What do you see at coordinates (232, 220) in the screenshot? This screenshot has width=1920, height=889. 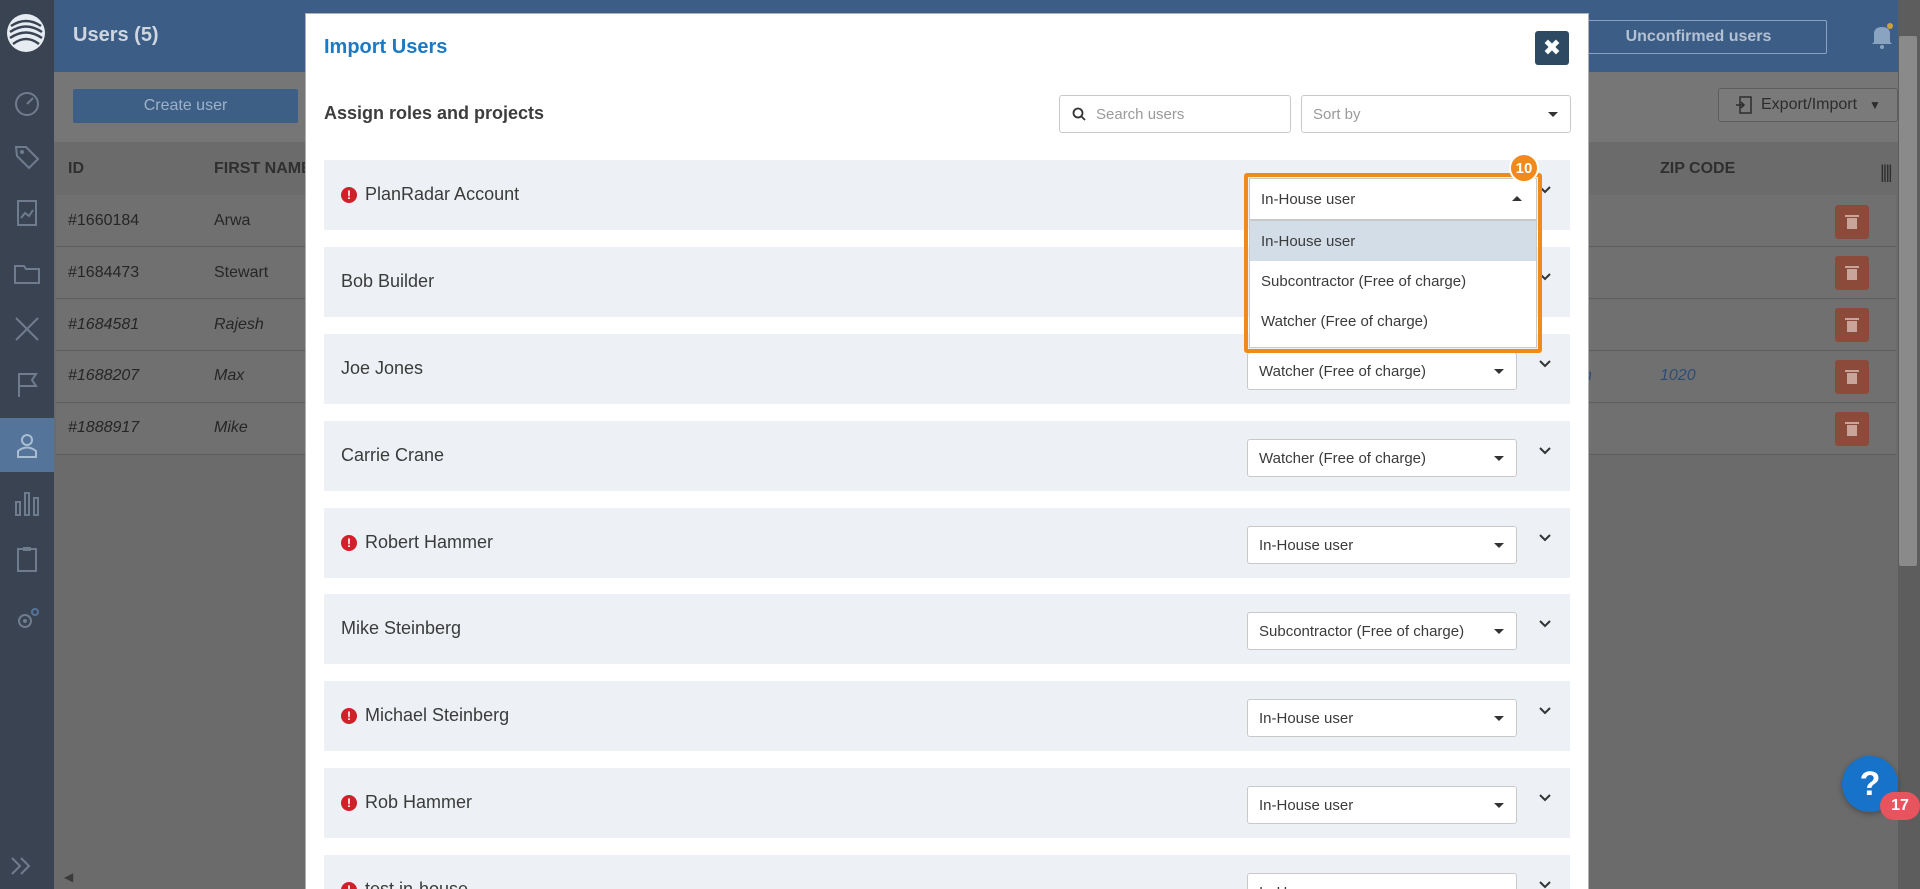 I see `cell-first-name: Arwa` at bounding box center [232, 220].